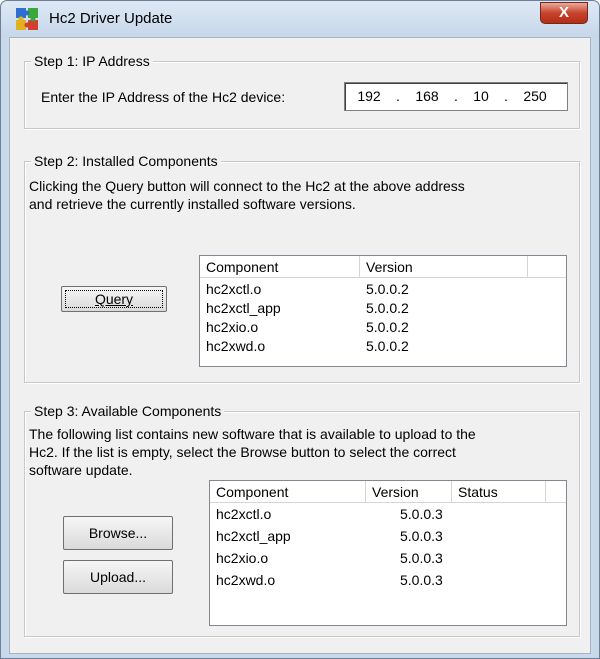 Image resolution: width=600 pixels, height=659 pixels. I want to click on list-header: Component Version, so click(383, 267).